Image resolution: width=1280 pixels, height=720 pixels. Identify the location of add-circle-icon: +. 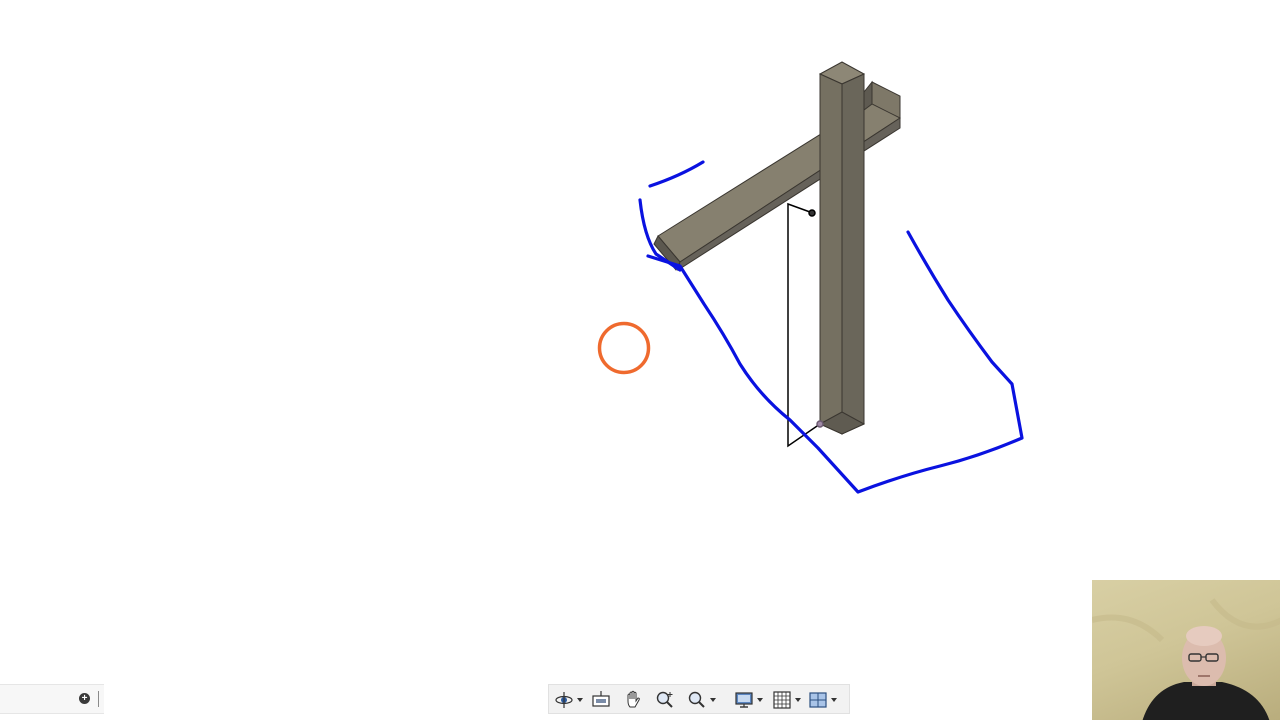
(84, 698).